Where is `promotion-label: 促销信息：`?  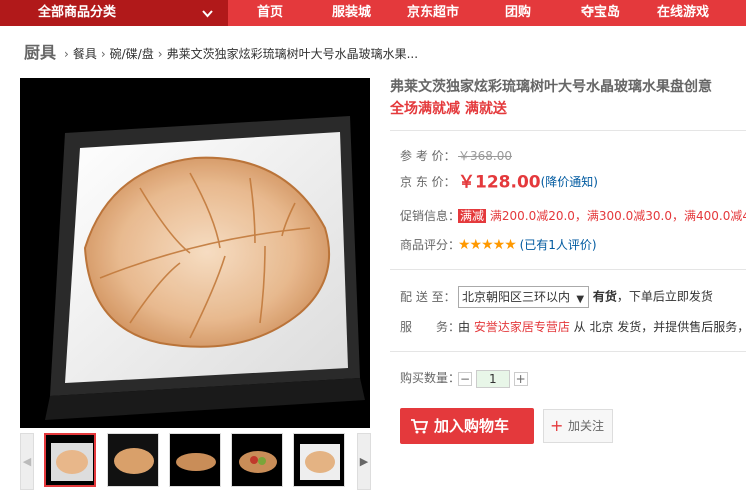 promotion-label: 促销信息： is located at coordinates (430, 216).